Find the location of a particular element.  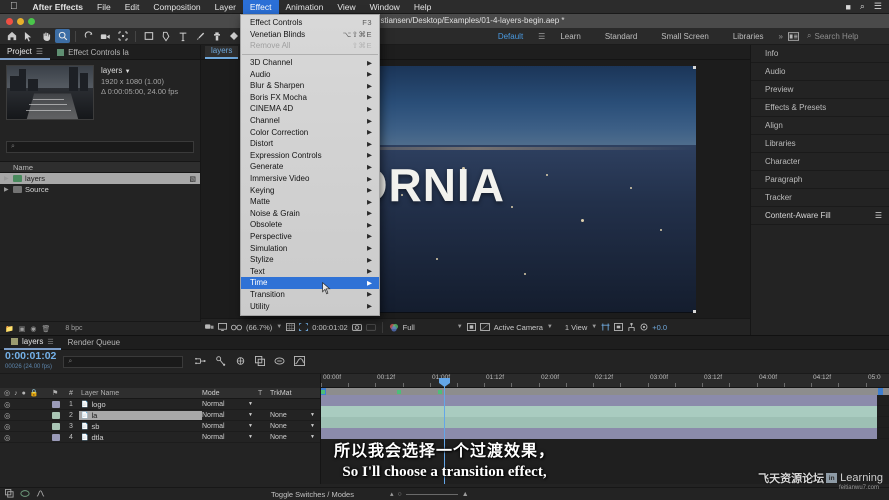

new-folder-icon: 📁 is located at coordinates (9, 329).